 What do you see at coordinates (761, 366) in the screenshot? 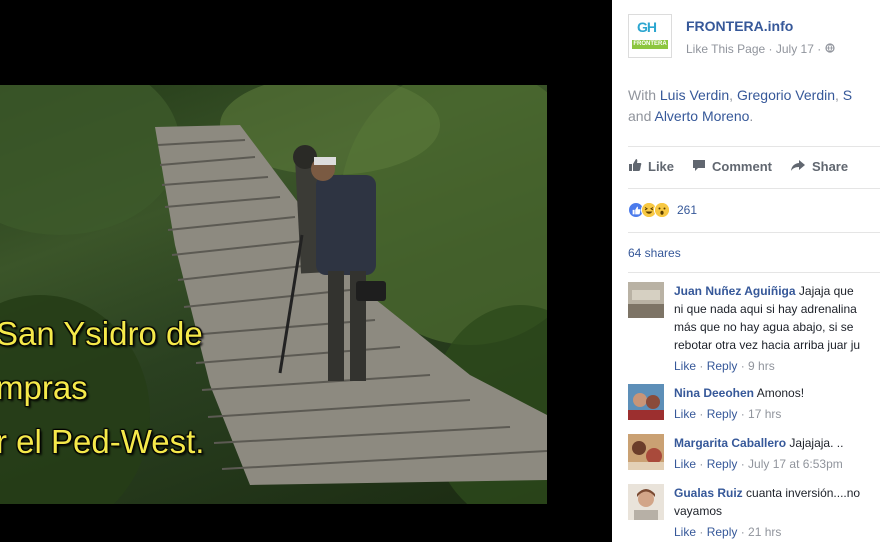
I see `comment-time: 9 hrs` at bounding box center [761, 366].